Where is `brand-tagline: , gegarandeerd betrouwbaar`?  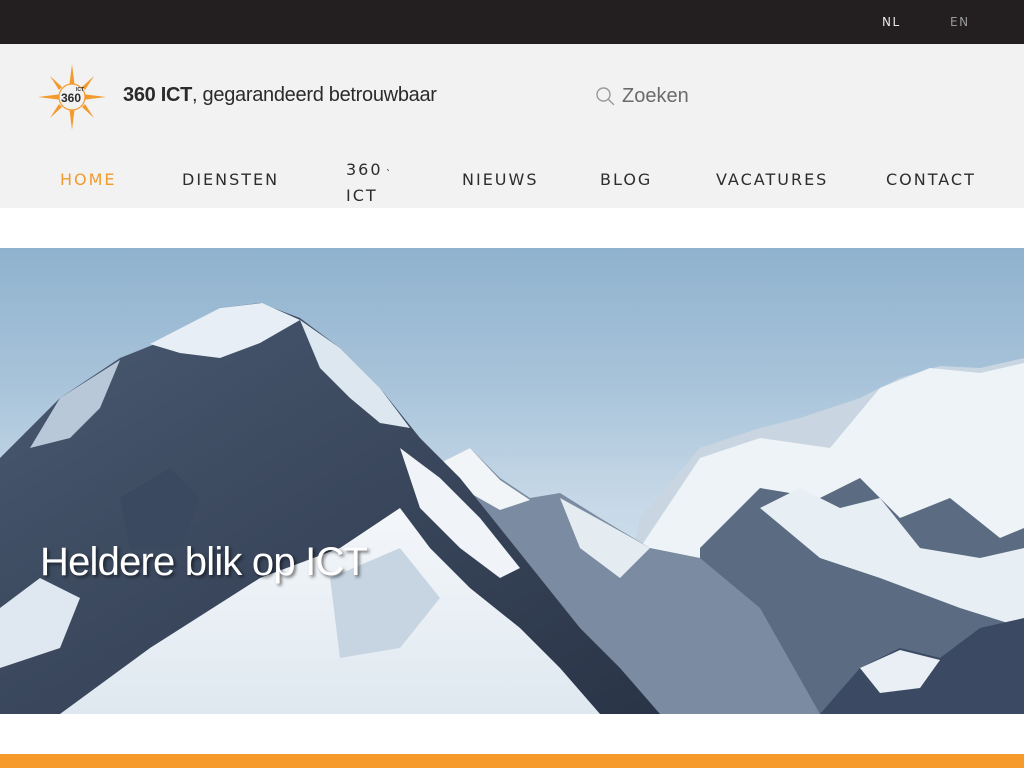
brand-tagline: , gegarandeerd betrouwbaar is located at coordinates (314, 95).